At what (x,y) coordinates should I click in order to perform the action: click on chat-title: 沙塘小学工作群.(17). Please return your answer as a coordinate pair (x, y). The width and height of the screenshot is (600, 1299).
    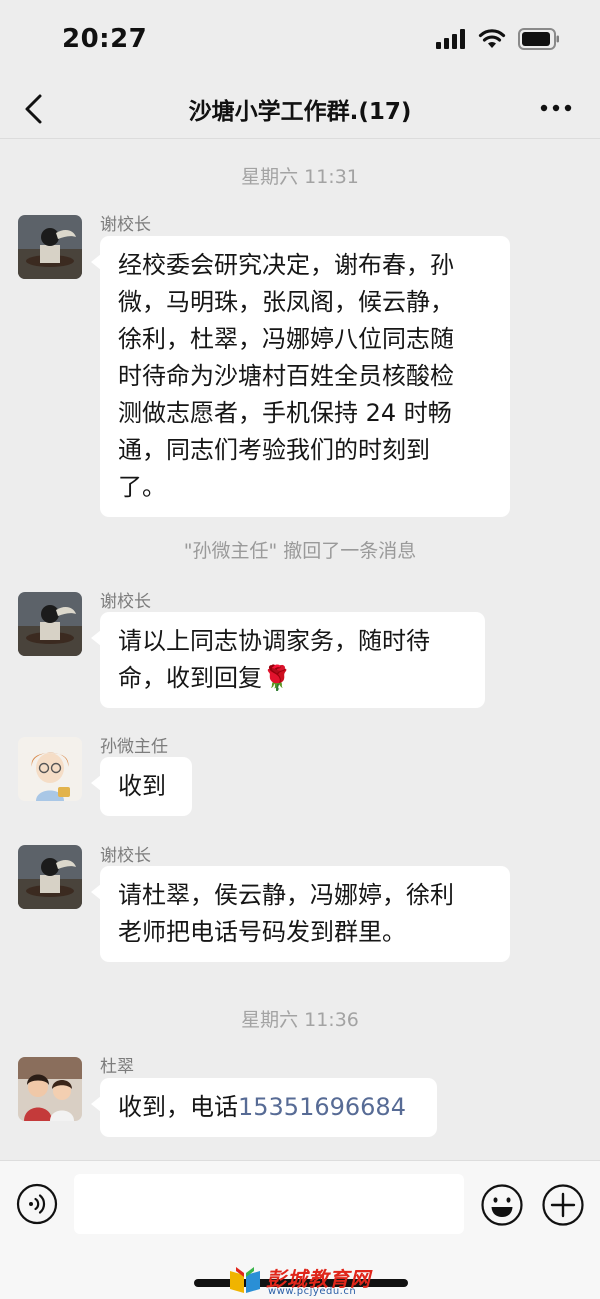
    Looking at the image, I should click on (300, 109).